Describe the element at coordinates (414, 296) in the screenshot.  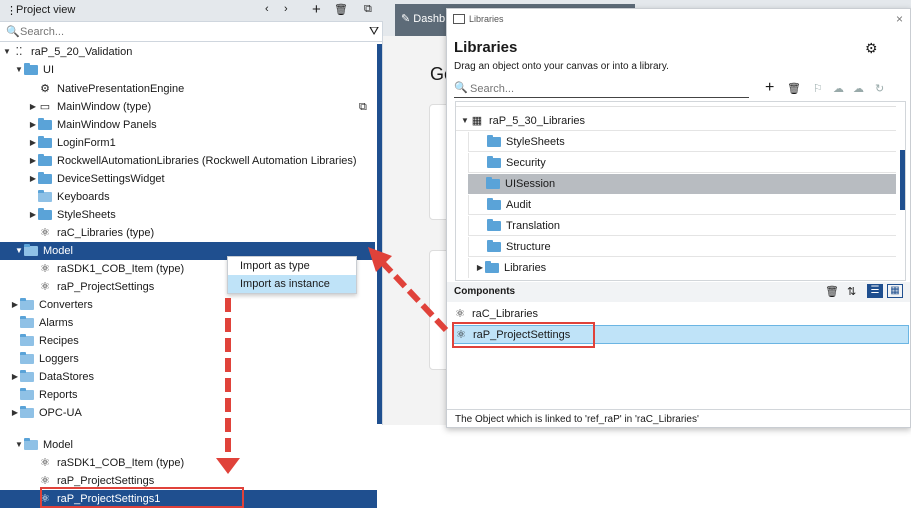
I see `drag-arrow-line` at that location.